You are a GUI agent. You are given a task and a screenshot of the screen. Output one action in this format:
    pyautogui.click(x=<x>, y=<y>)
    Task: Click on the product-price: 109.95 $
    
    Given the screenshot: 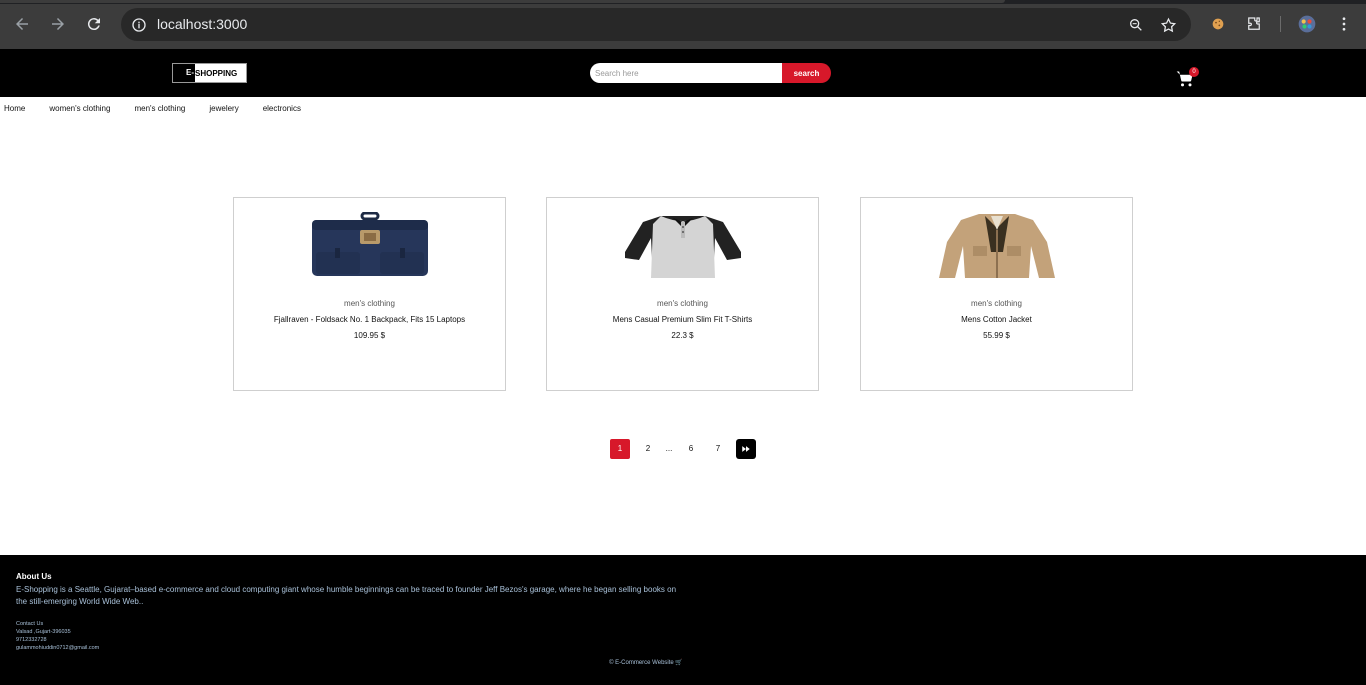 What is the action you would take?
    pyautogui.click(x=369, y=335)
    